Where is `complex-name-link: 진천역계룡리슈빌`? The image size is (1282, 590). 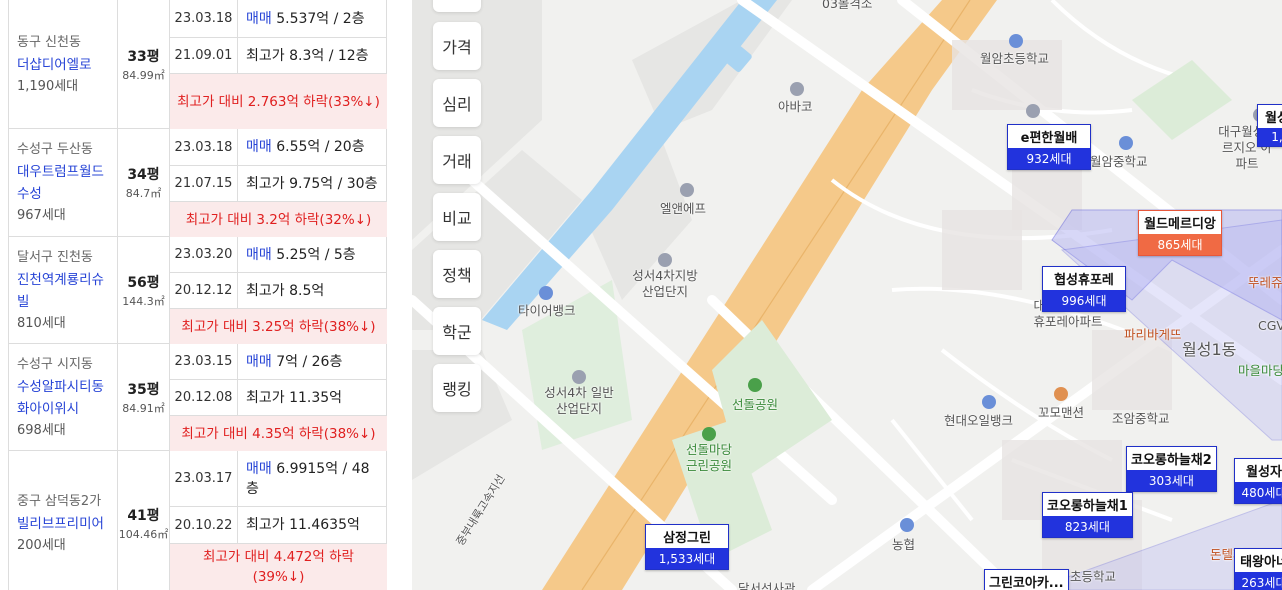 complex-name-link: 진천역계룡리슈빌 is located at coordinates (63, 291).